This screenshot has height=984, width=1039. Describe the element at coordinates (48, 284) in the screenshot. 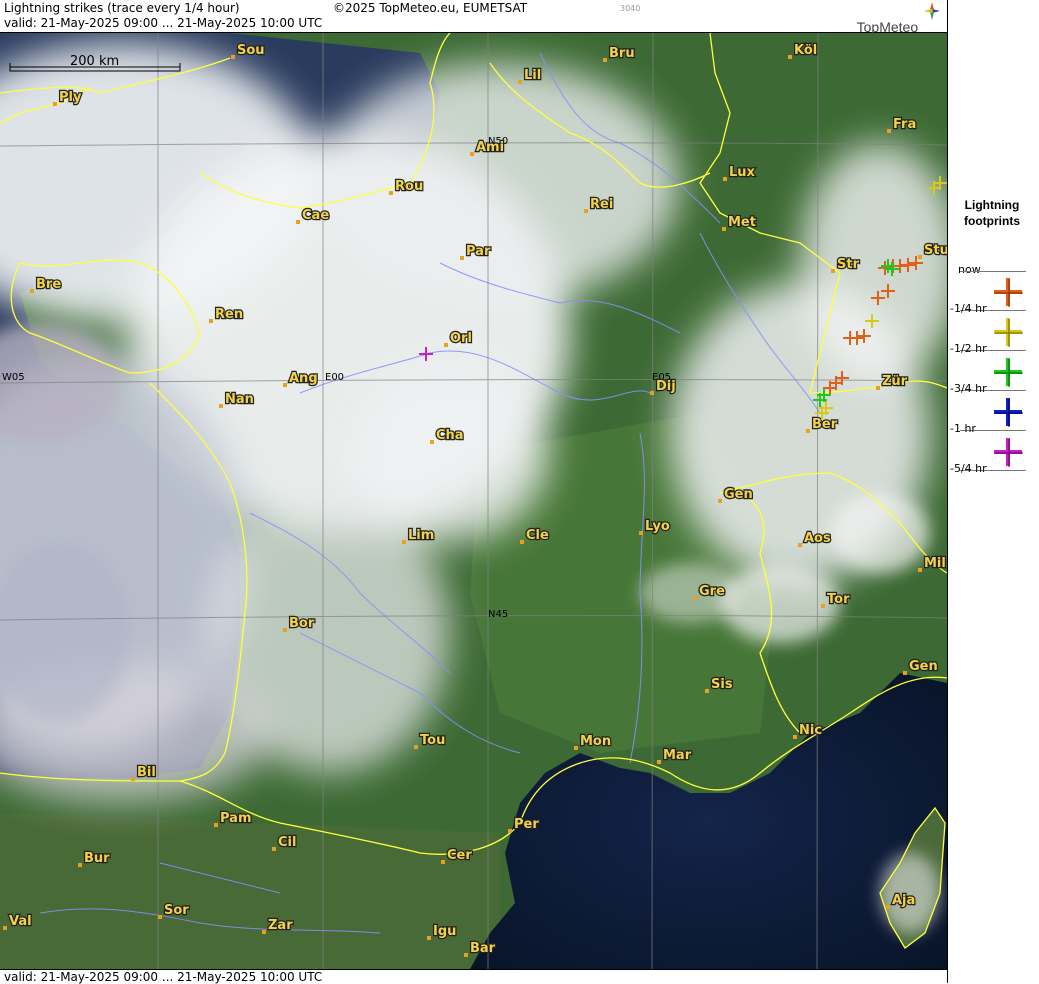

I see `city-label: Bre` at that location.